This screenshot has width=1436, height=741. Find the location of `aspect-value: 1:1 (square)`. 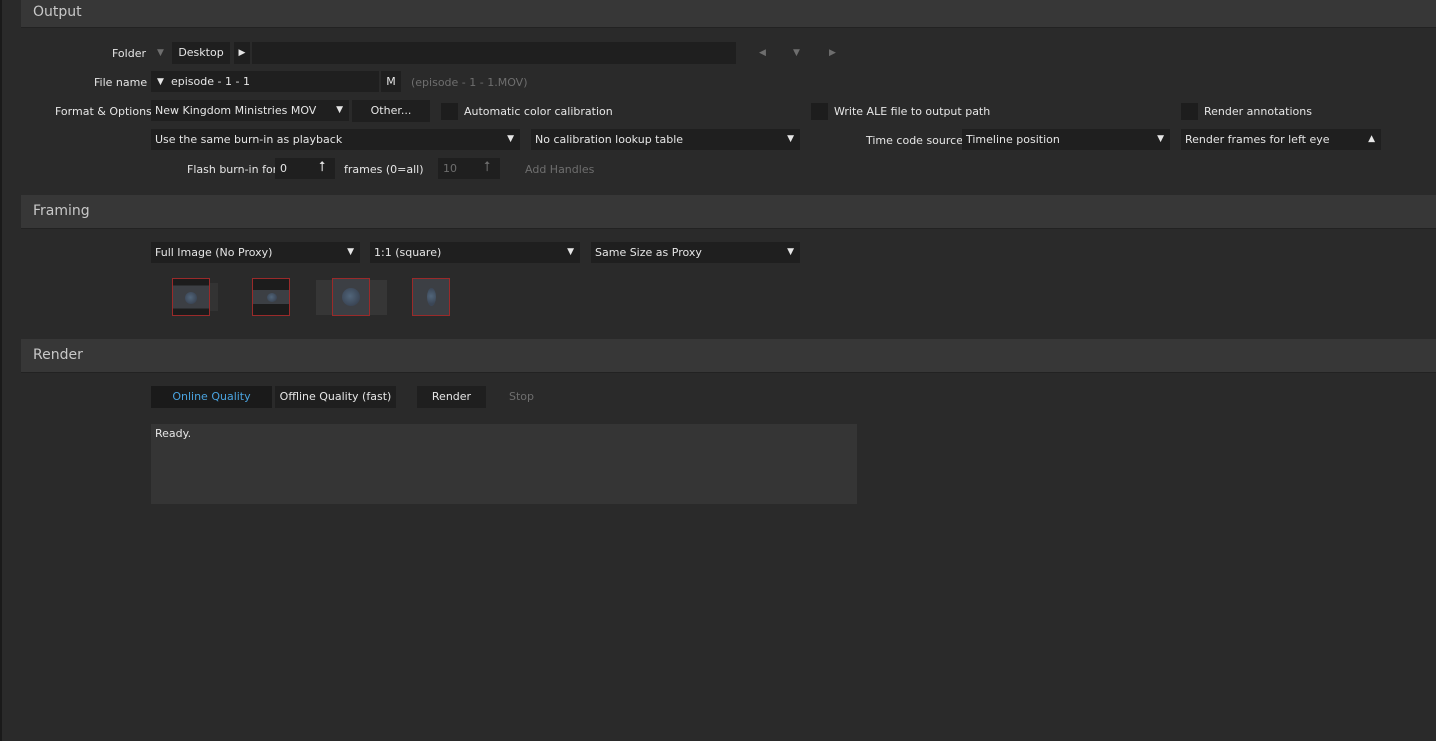

aspect-value: 1:1 (square) is located at coordinates (408, 252).